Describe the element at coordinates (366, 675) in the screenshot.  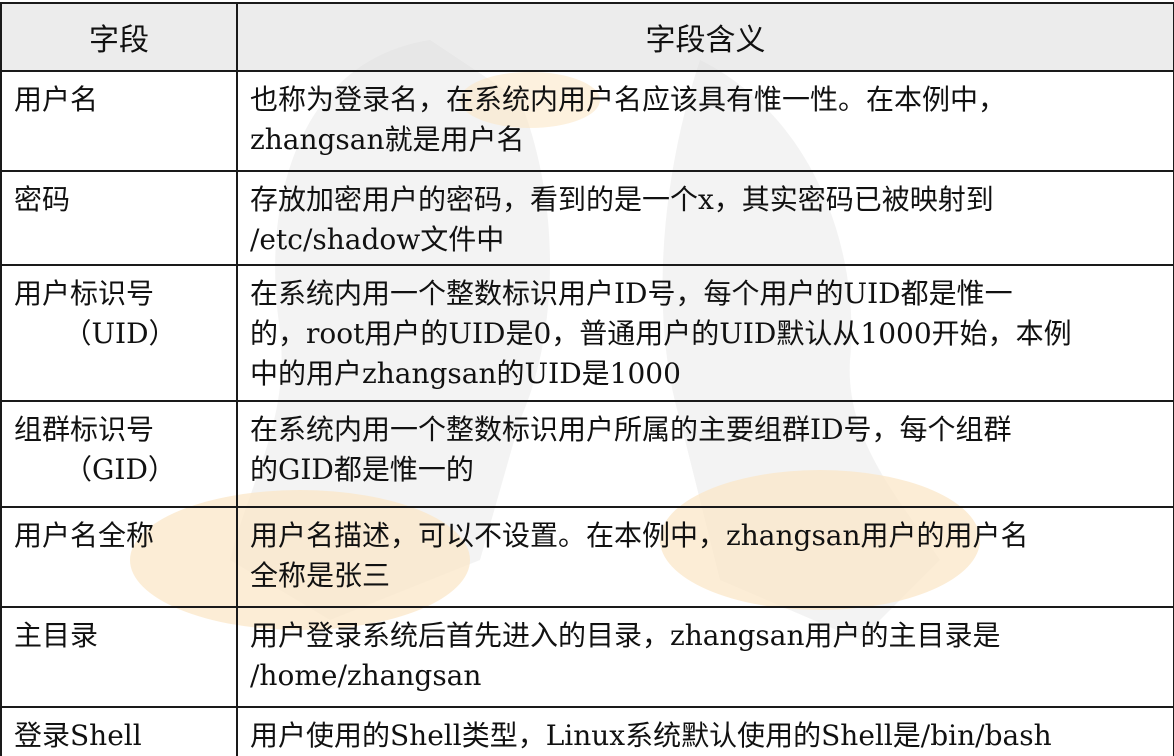
I see `meaning-line: /home/zhangsan` at that location.